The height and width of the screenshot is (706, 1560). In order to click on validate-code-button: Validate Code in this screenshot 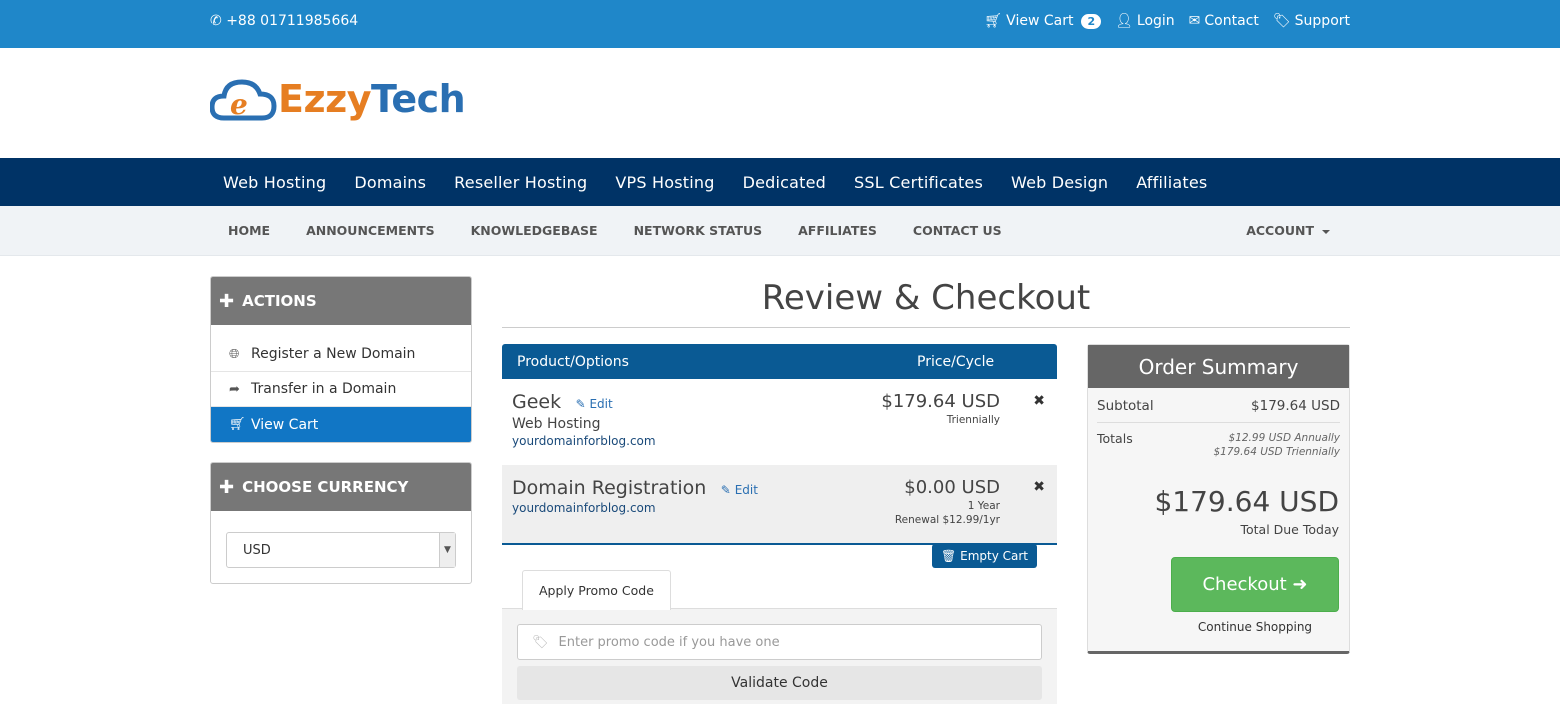, I will do `click(779, 683)`.